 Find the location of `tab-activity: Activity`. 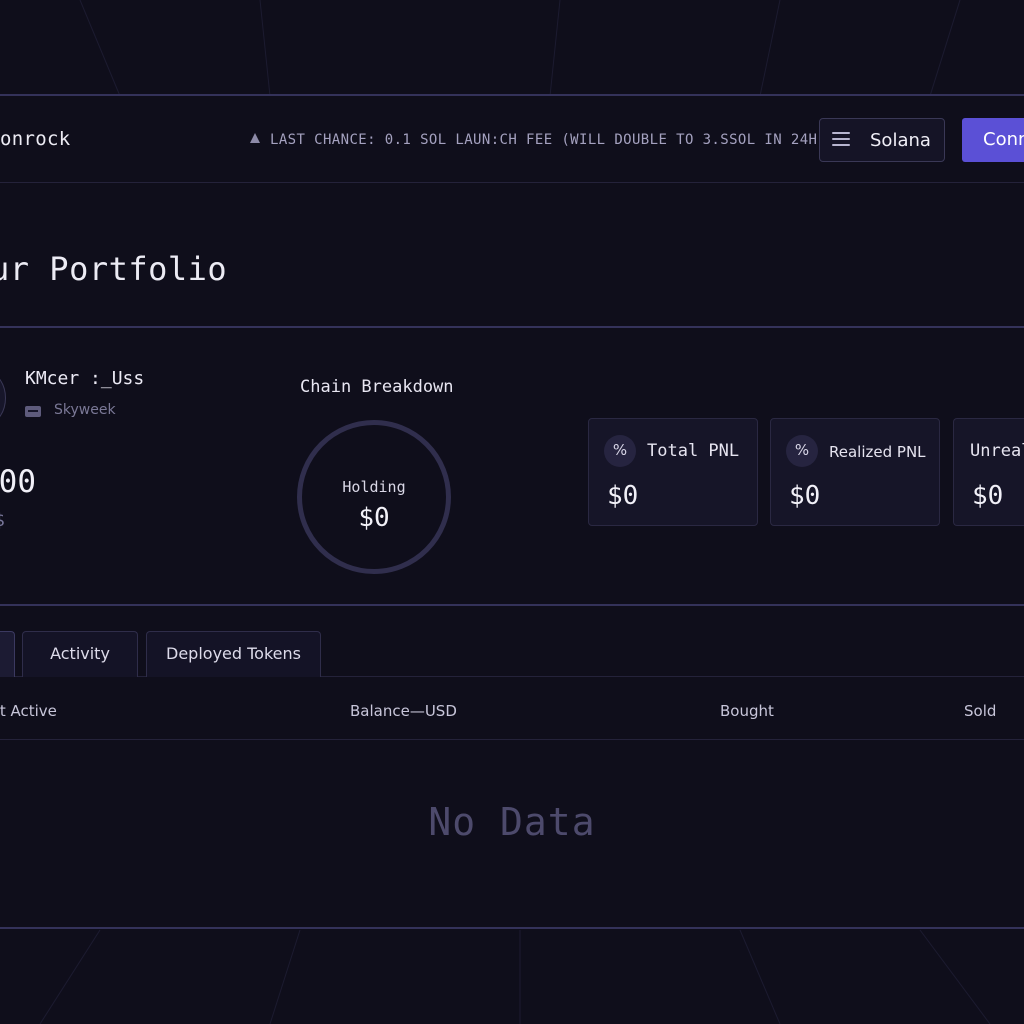

tab-activity: Activity is located at coordinates (80, 654).